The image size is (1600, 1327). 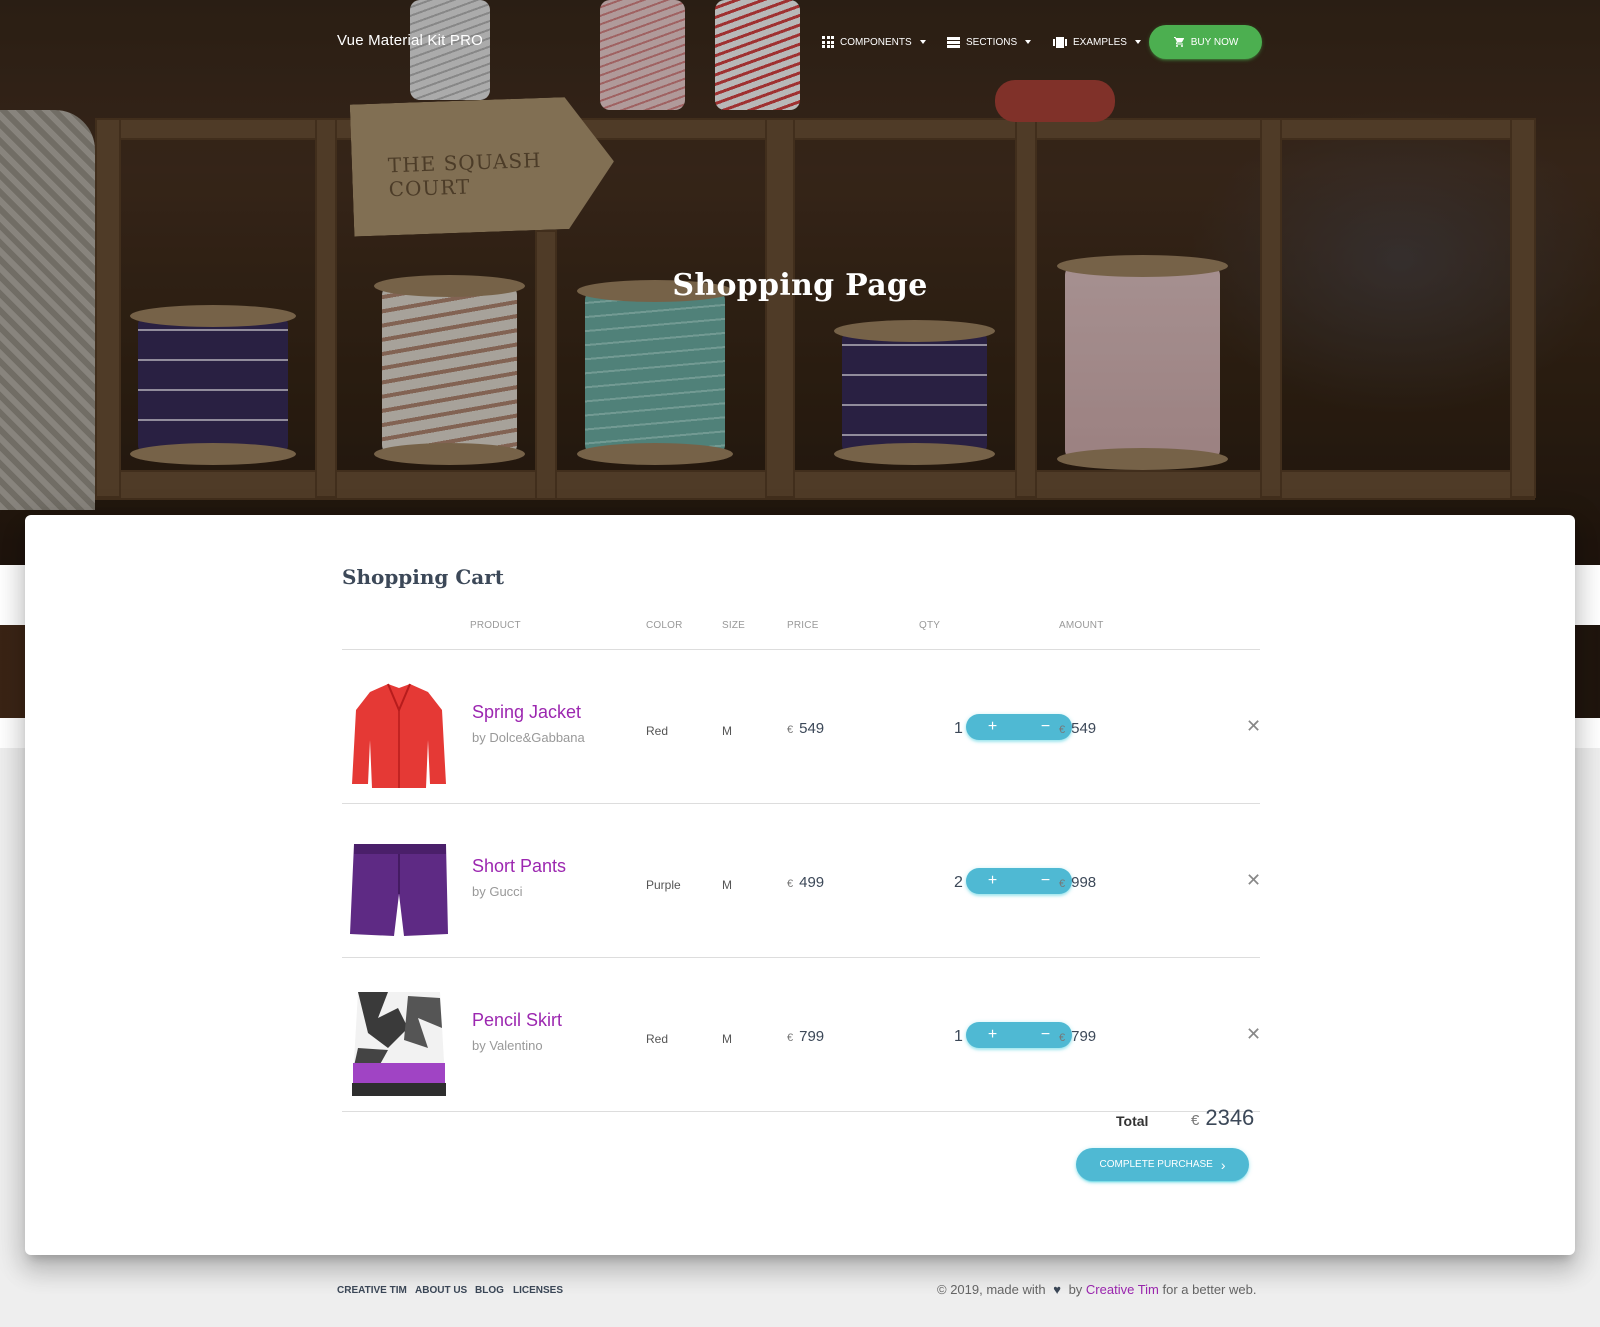 What do you see at coordinates (815, 129) in the screenshot?
I see `shelf-top` at bounding box center [815, 129].